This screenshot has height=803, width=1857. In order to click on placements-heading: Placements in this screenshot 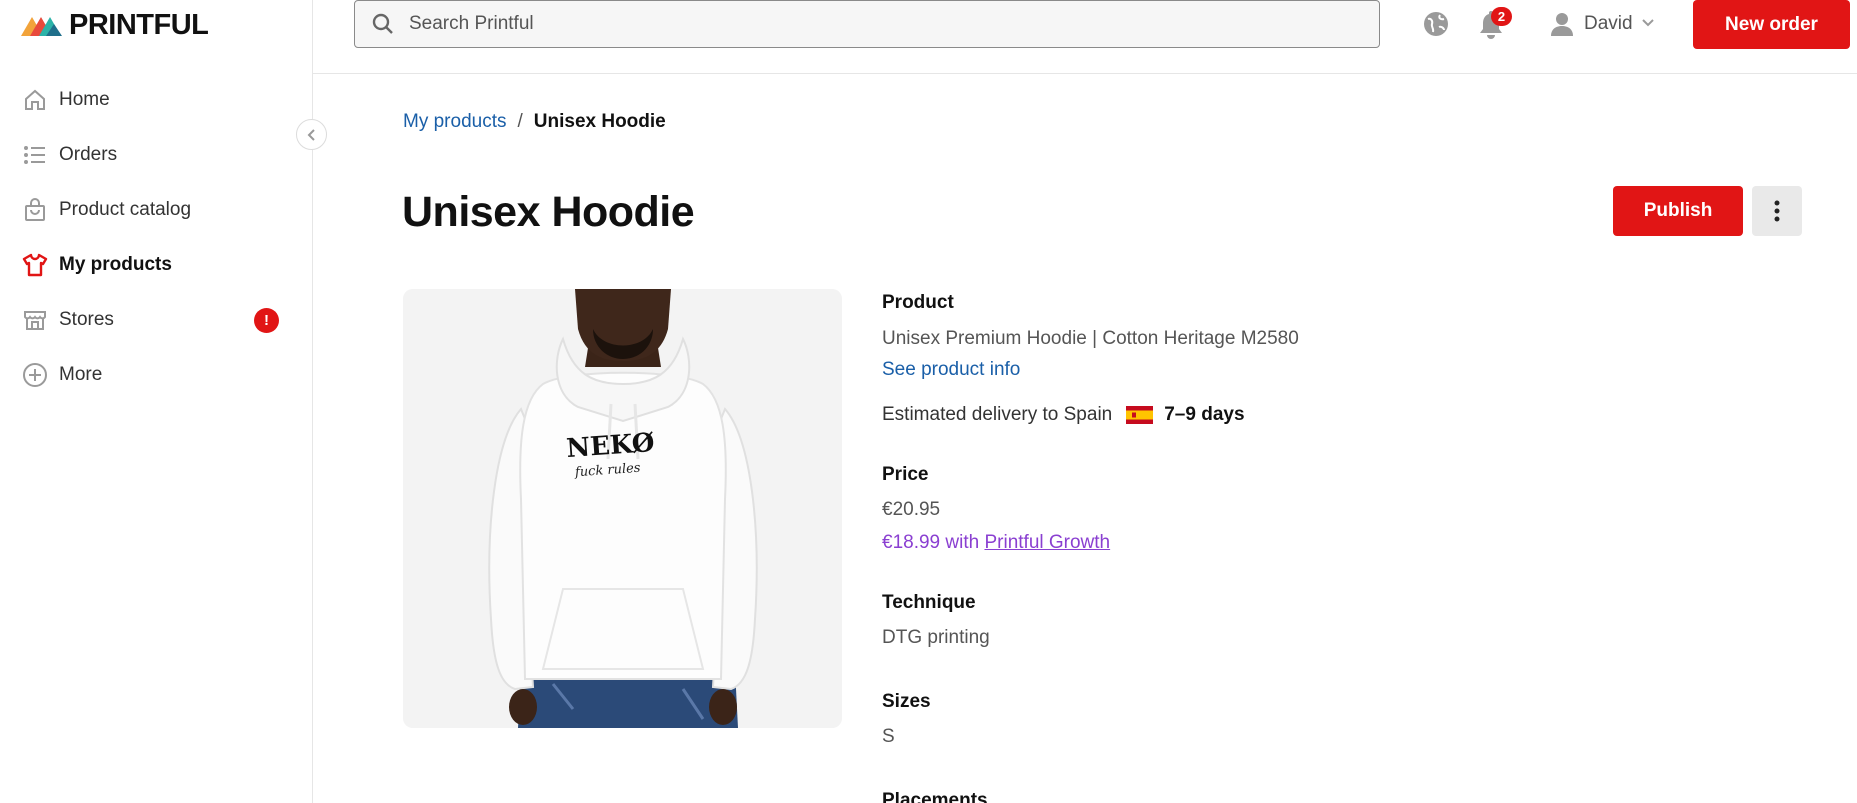, I will do `click(935, 796)`.